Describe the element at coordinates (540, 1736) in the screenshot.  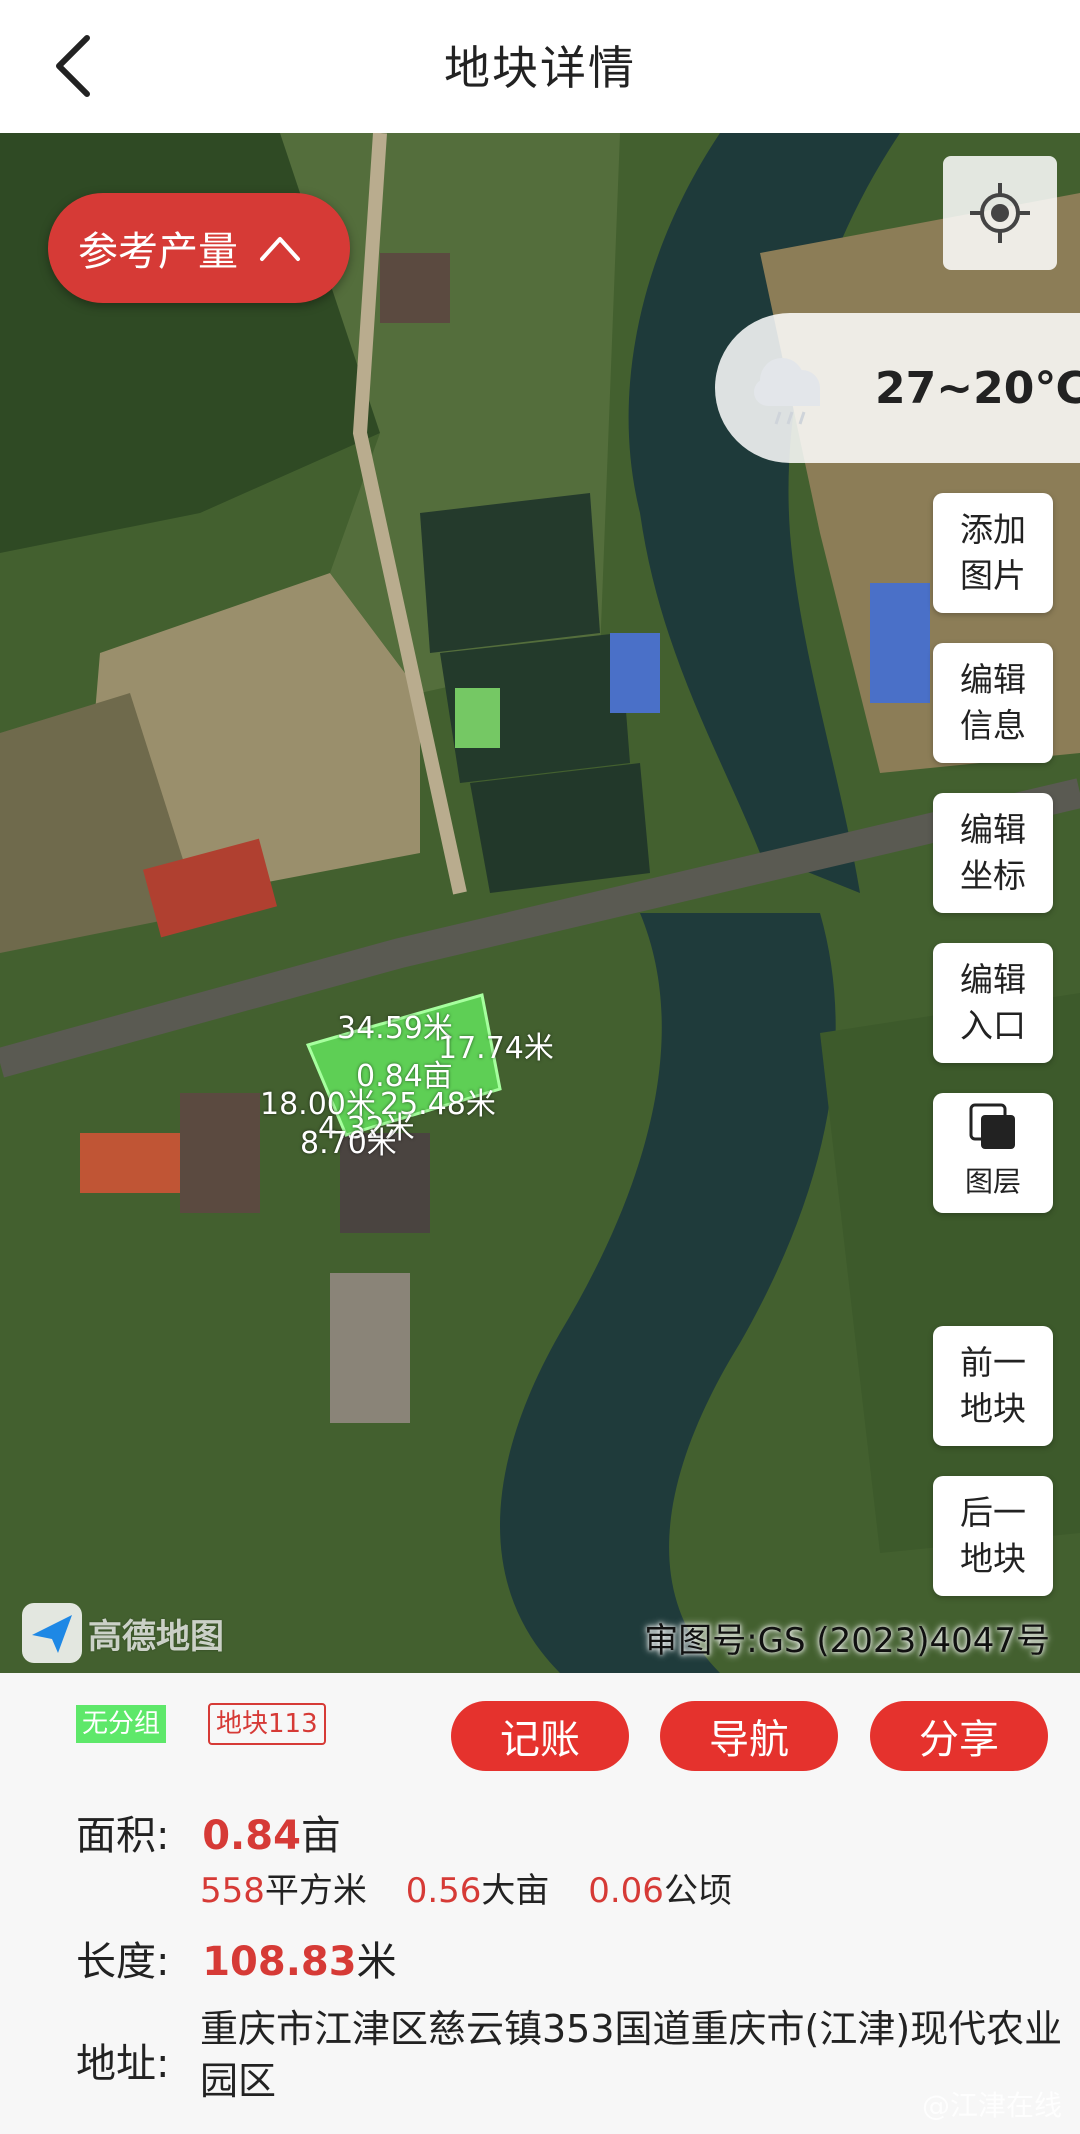
I see `bookkeeping-button: 记账` at that location.